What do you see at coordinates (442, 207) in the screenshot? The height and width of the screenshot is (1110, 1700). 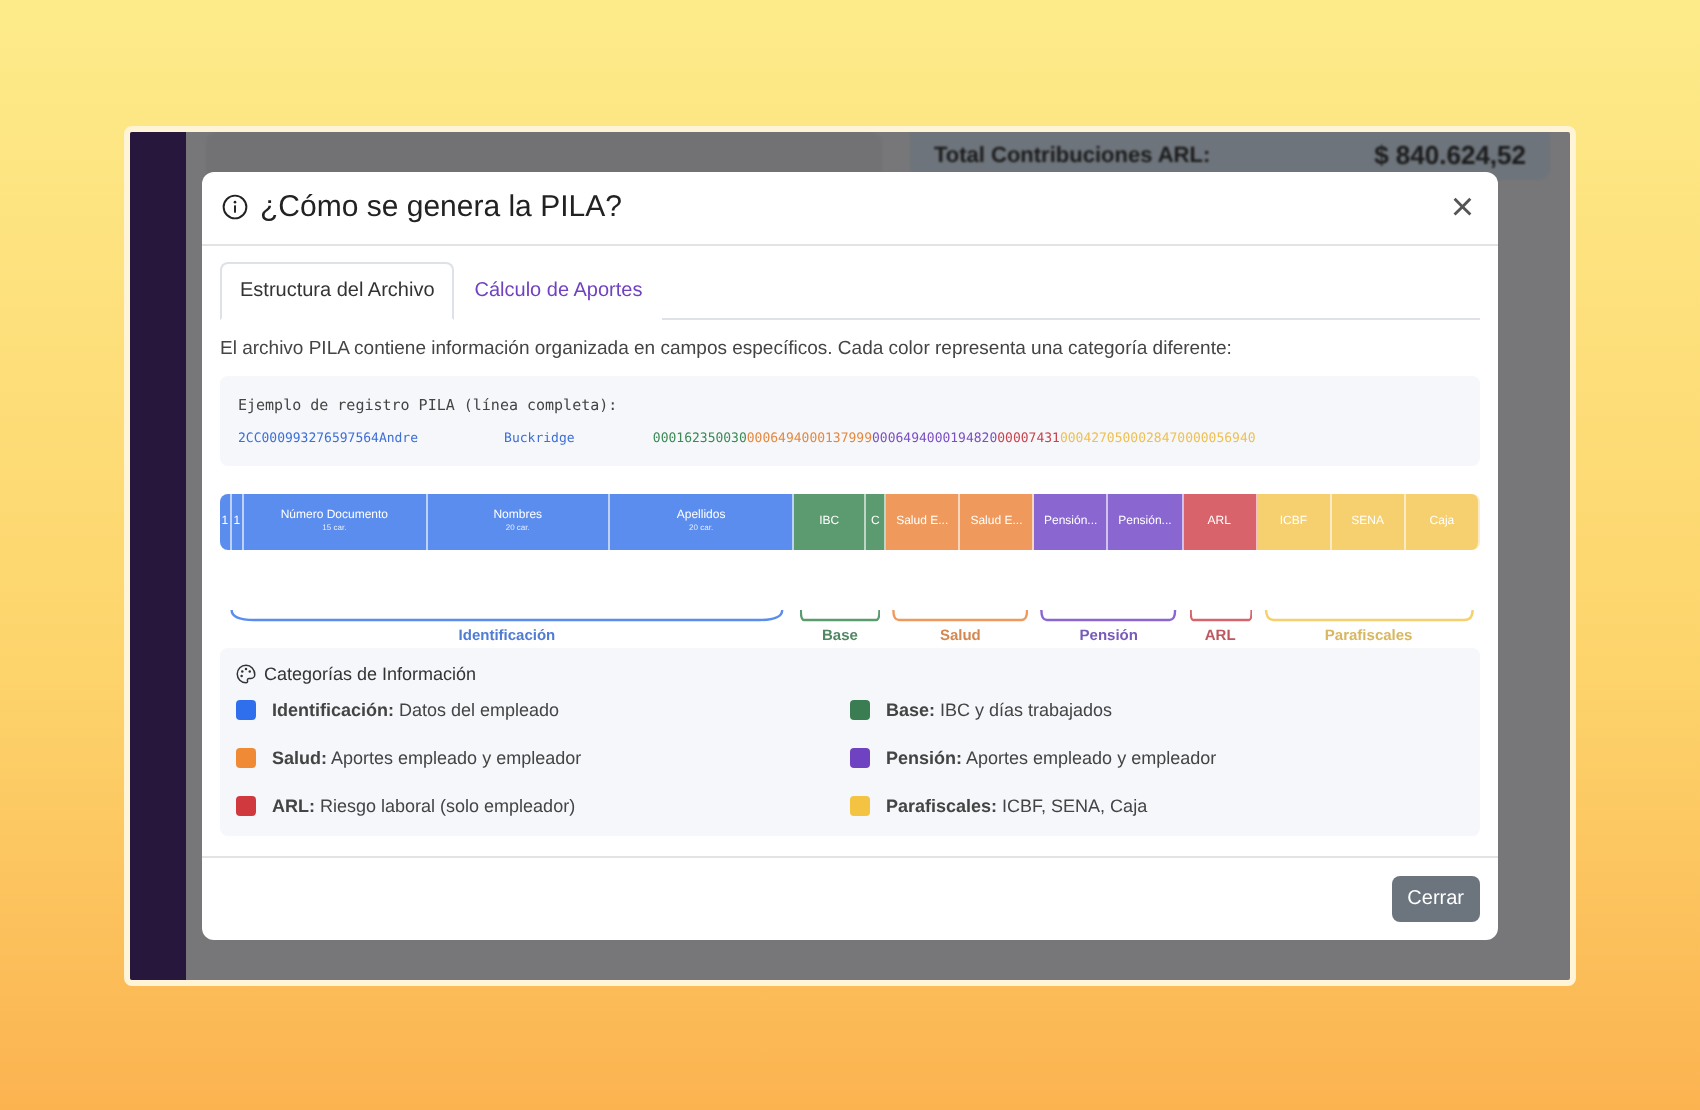 I see `modal-title: ¿Cómo se genera la PILA?` at bounding box center [442, 207].